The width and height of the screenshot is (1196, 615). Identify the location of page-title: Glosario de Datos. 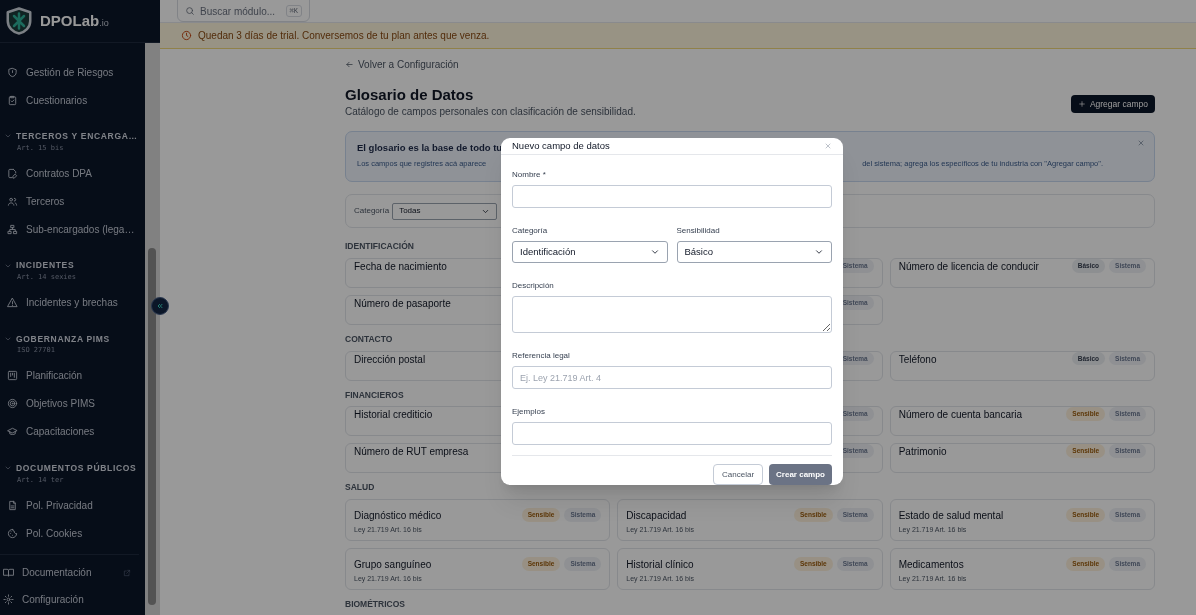
(410, 95).